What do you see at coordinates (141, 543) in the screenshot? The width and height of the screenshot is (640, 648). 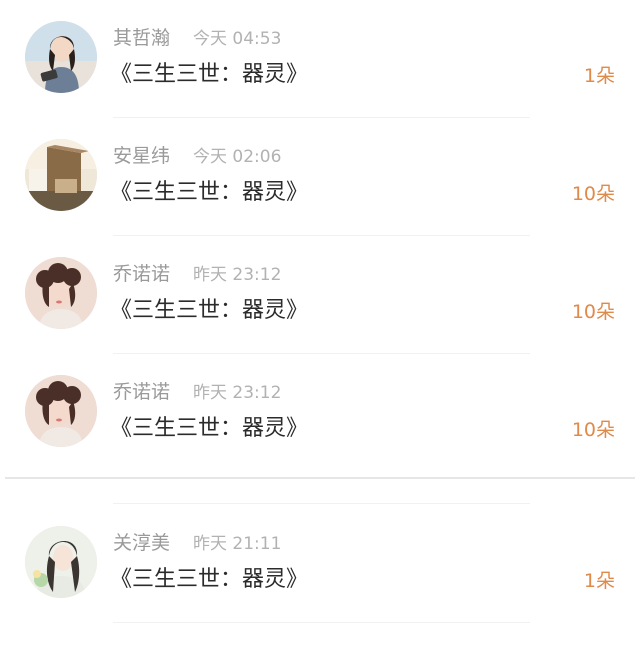 I see `user-name: 关淳美` at bounding box center [141, 543].